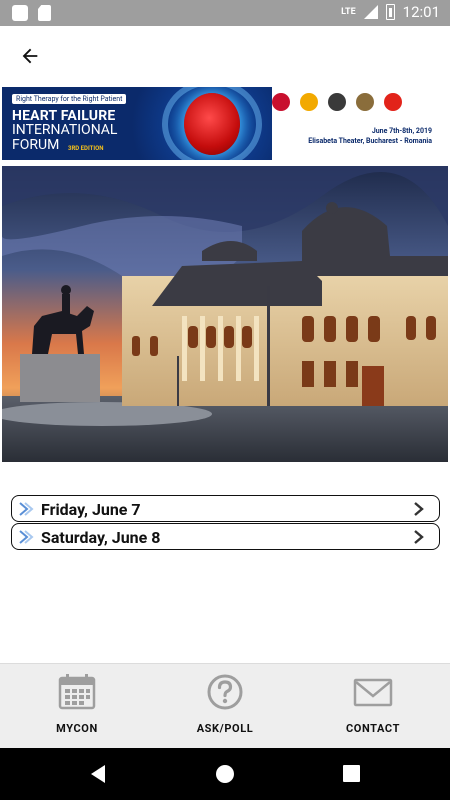  I want to click on banner-title-line3: FORUM, so click(36, 145).